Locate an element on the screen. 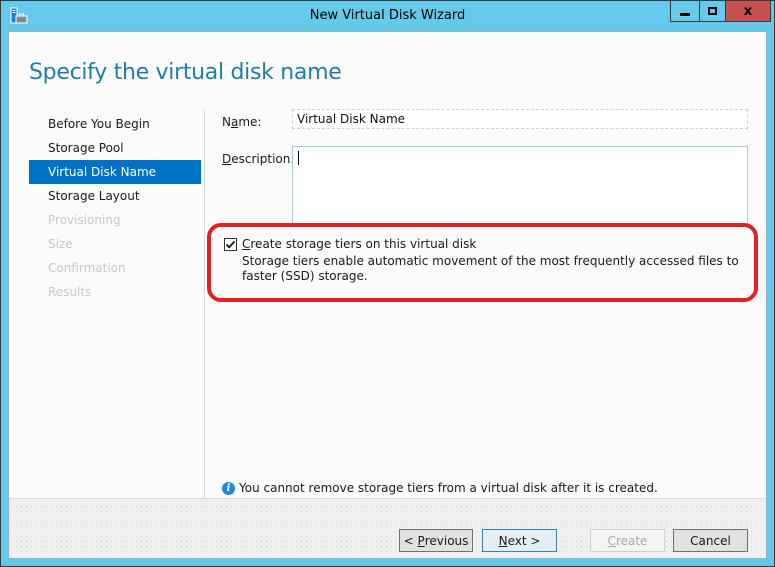 This screenshot has width=775, height=567. title-bar: New Virtual Disk Wizard x is located at coordinates (387, 16).